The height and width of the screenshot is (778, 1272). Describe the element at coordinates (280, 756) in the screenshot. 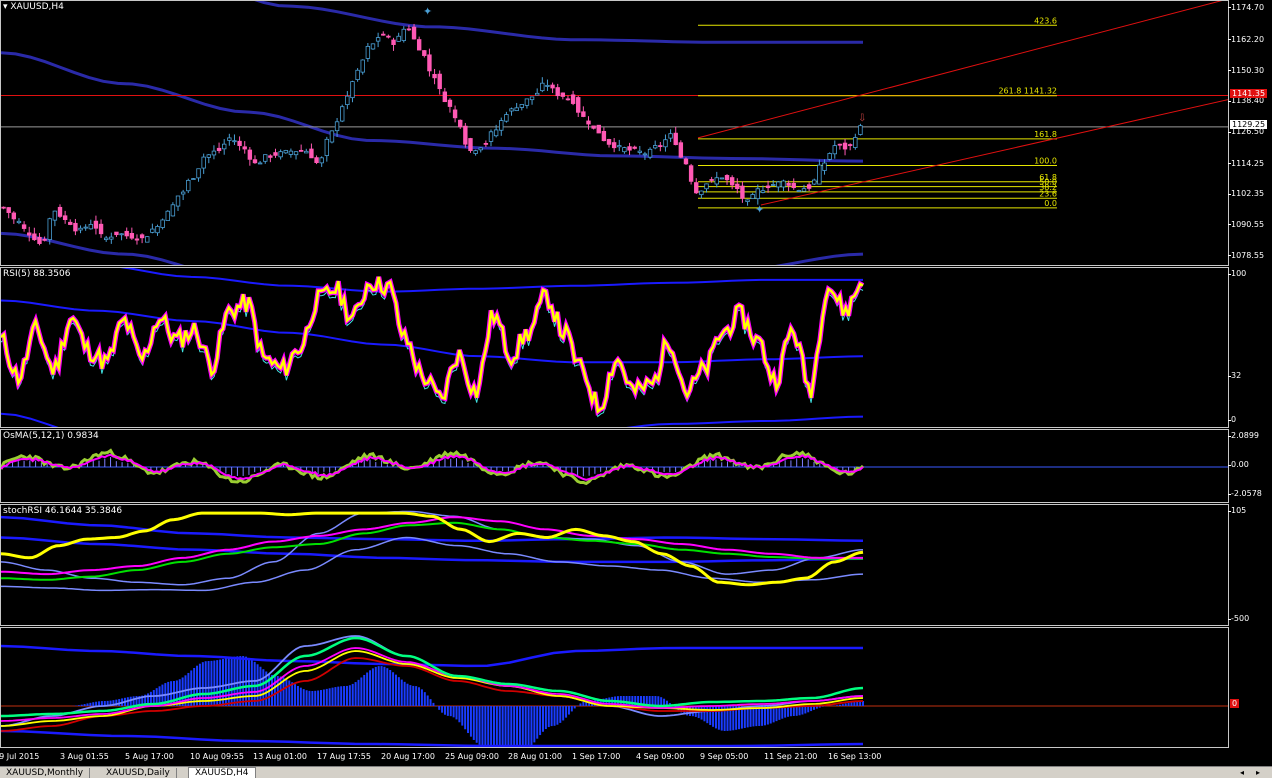

I see `time-axis-label: 13 Aug 01:00` at that location.